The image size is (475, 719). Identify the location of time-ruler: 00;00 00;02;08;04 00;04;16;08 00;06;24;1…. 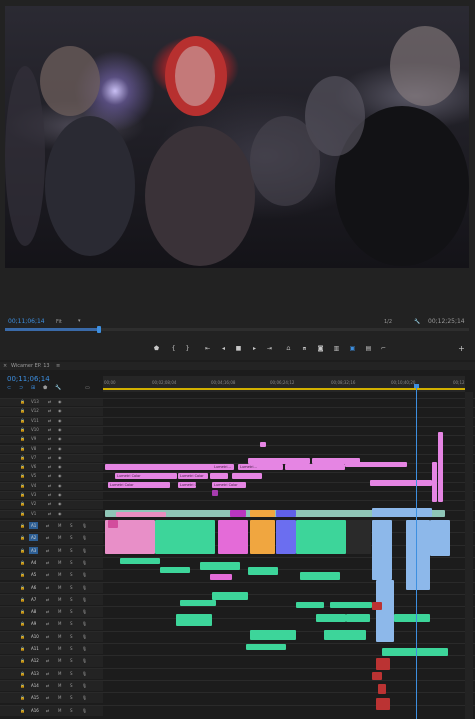
(284, 384).